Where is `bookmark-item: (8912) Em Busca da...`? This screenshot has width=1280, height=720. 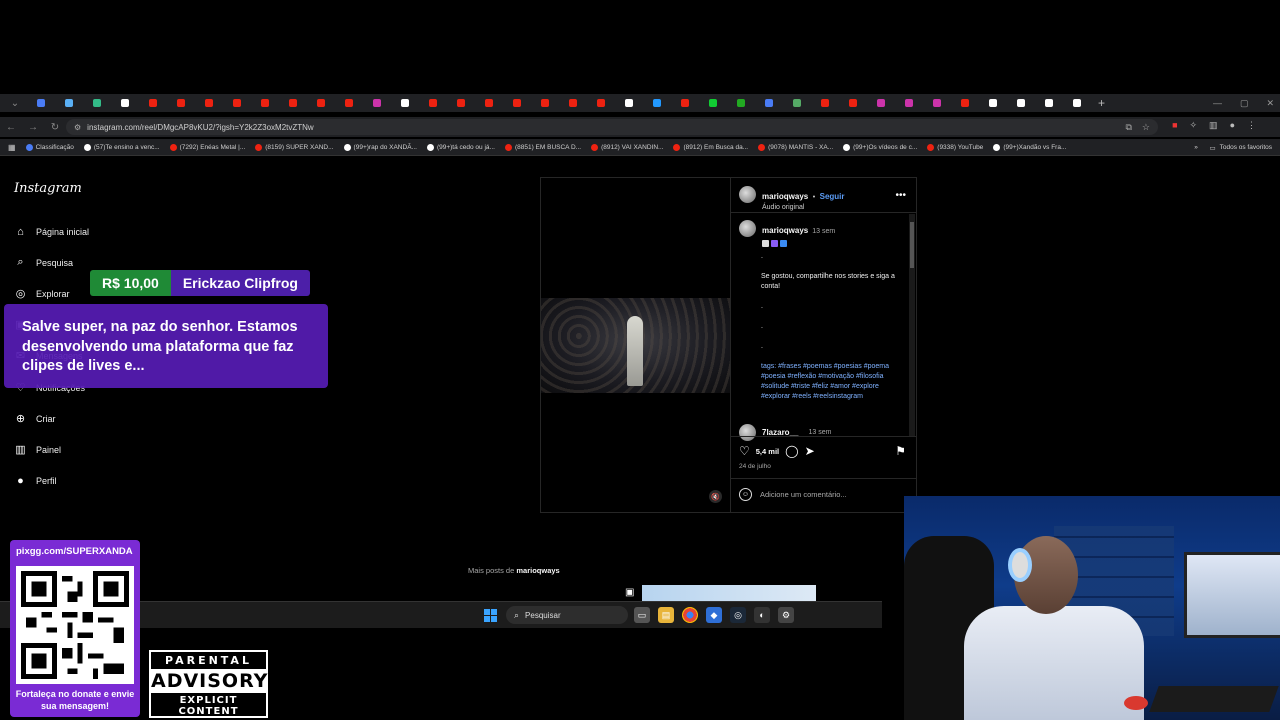
bookmark-item: (8912) Em Busca da... is located at coordinates (710, 147).